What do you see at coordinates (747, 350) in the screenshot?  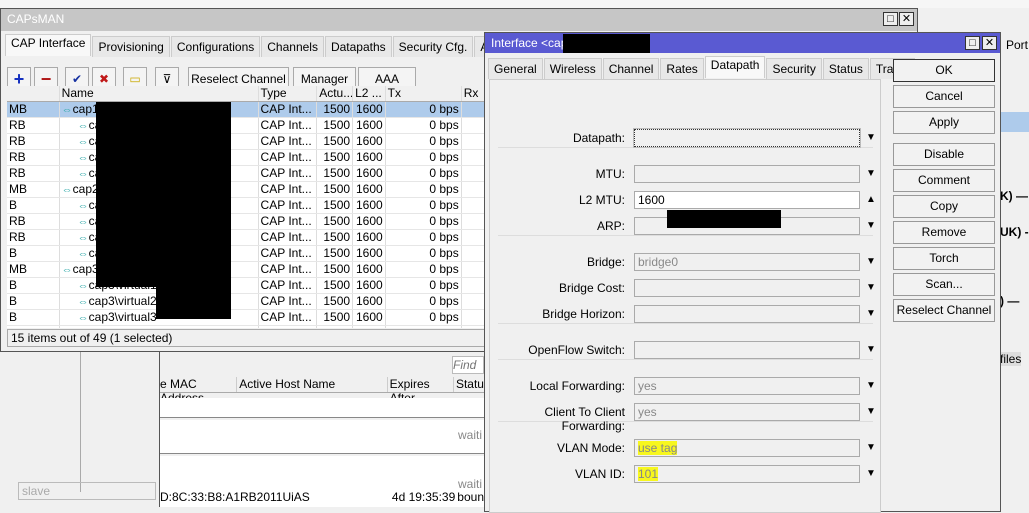 I see `field-openflow-switch` at bounding box center [747, 350].